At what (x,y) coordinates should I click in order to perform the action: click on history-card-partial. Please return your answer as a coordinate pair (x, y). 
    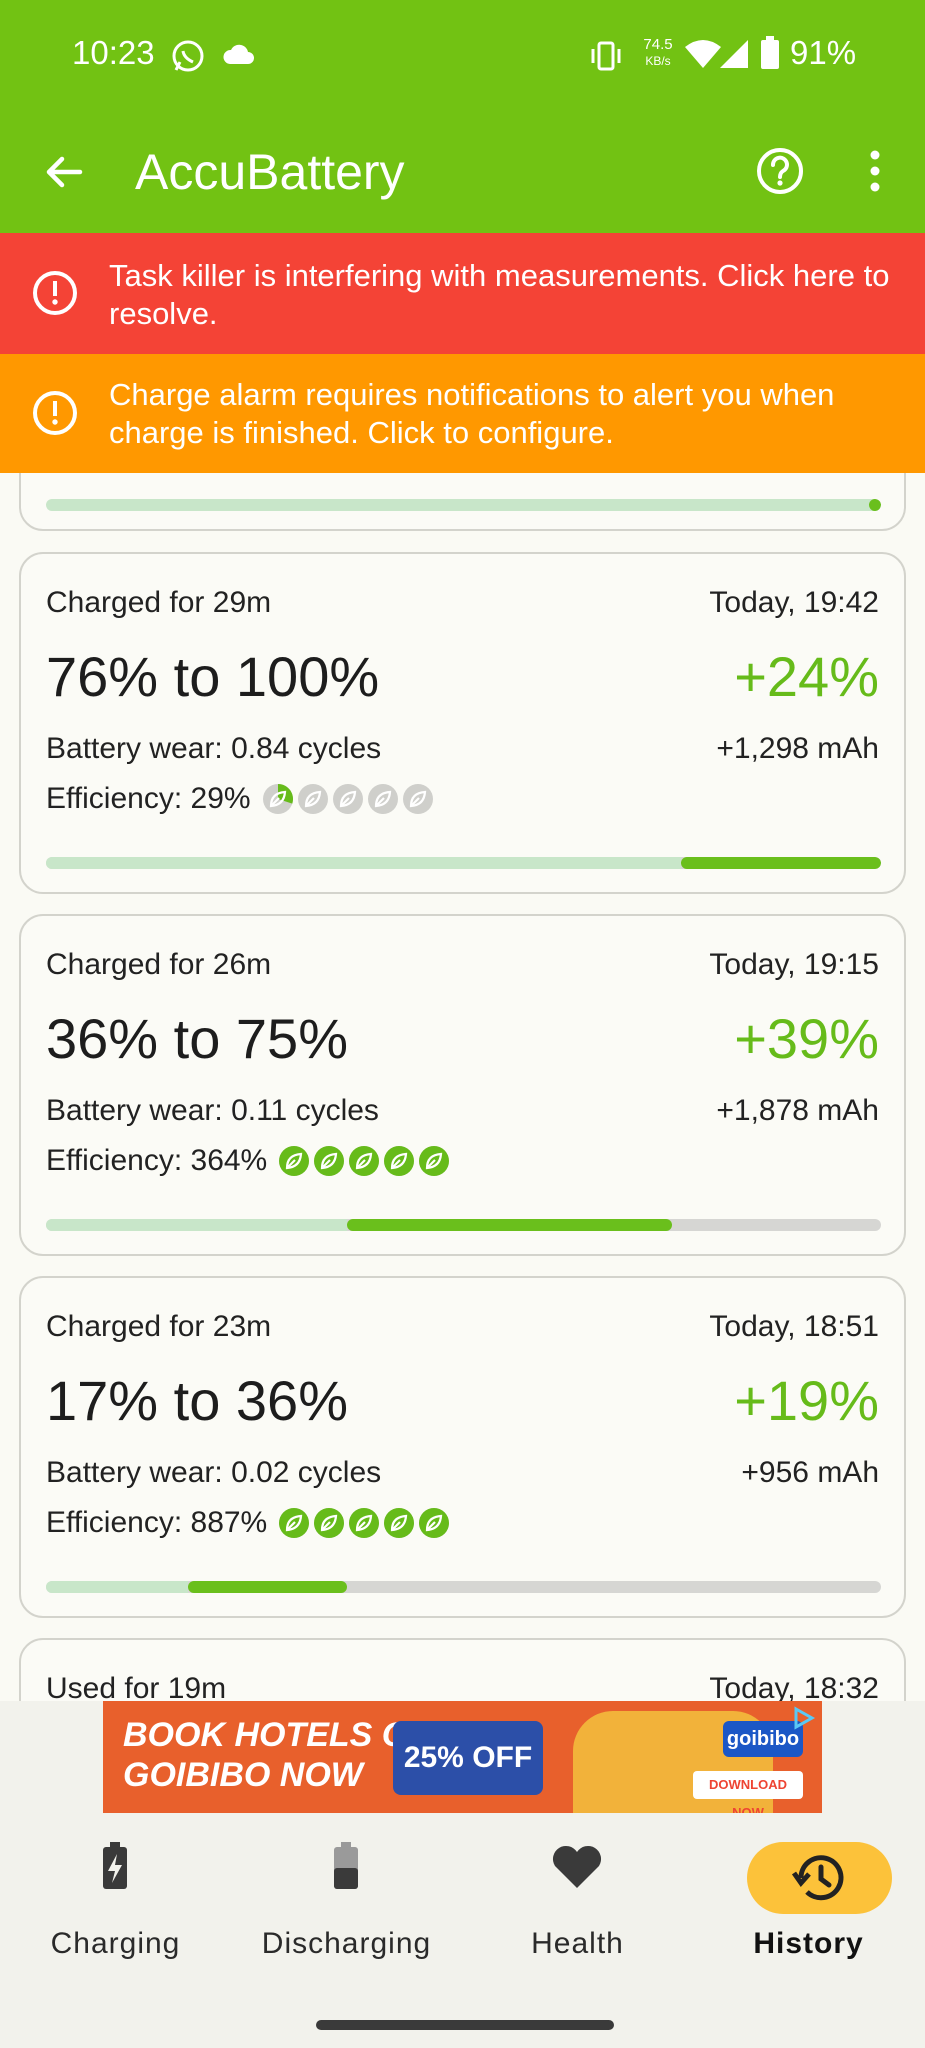
    Looking at the image, I should click on (462, 502).